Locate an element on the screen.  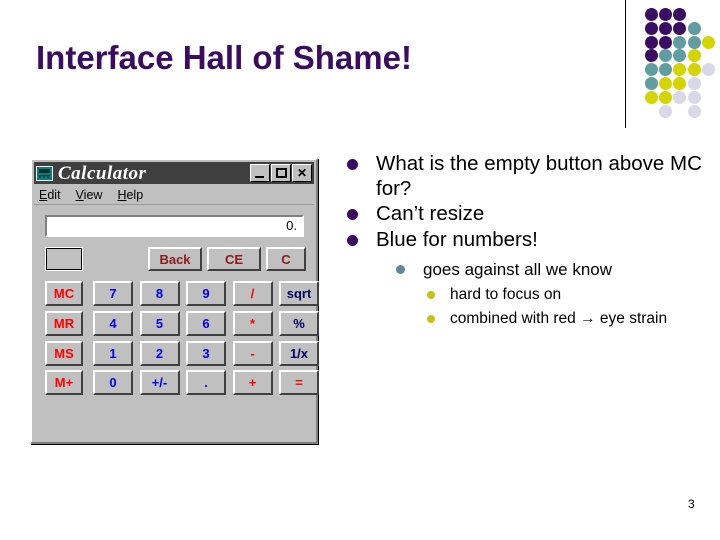
calc-button-mr: MR is located at coordinates (64, 323).